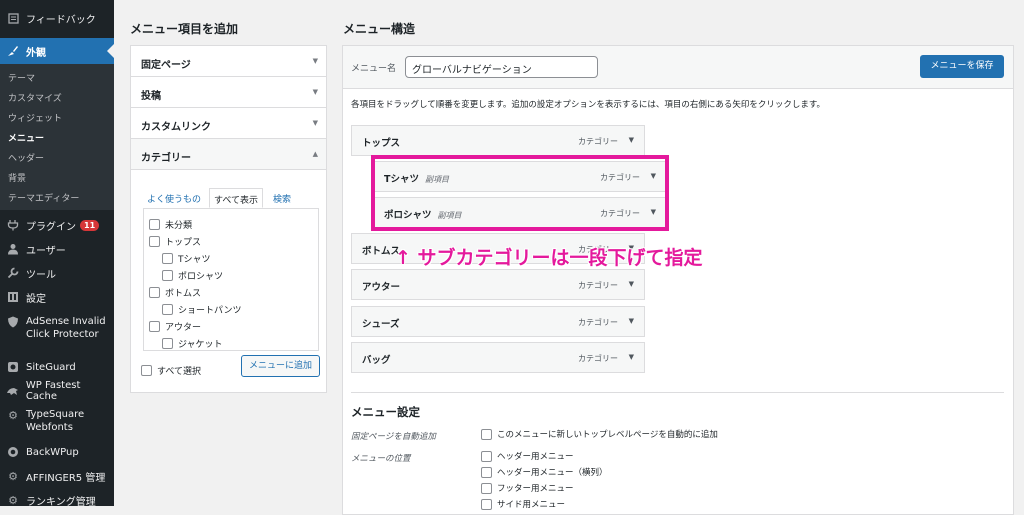 The height and width of the screenshot is (515, 1024). Describe the element at coordinates (57, 297) in the screenshot. I see `sidebar-item-settings: 設定` at that location.